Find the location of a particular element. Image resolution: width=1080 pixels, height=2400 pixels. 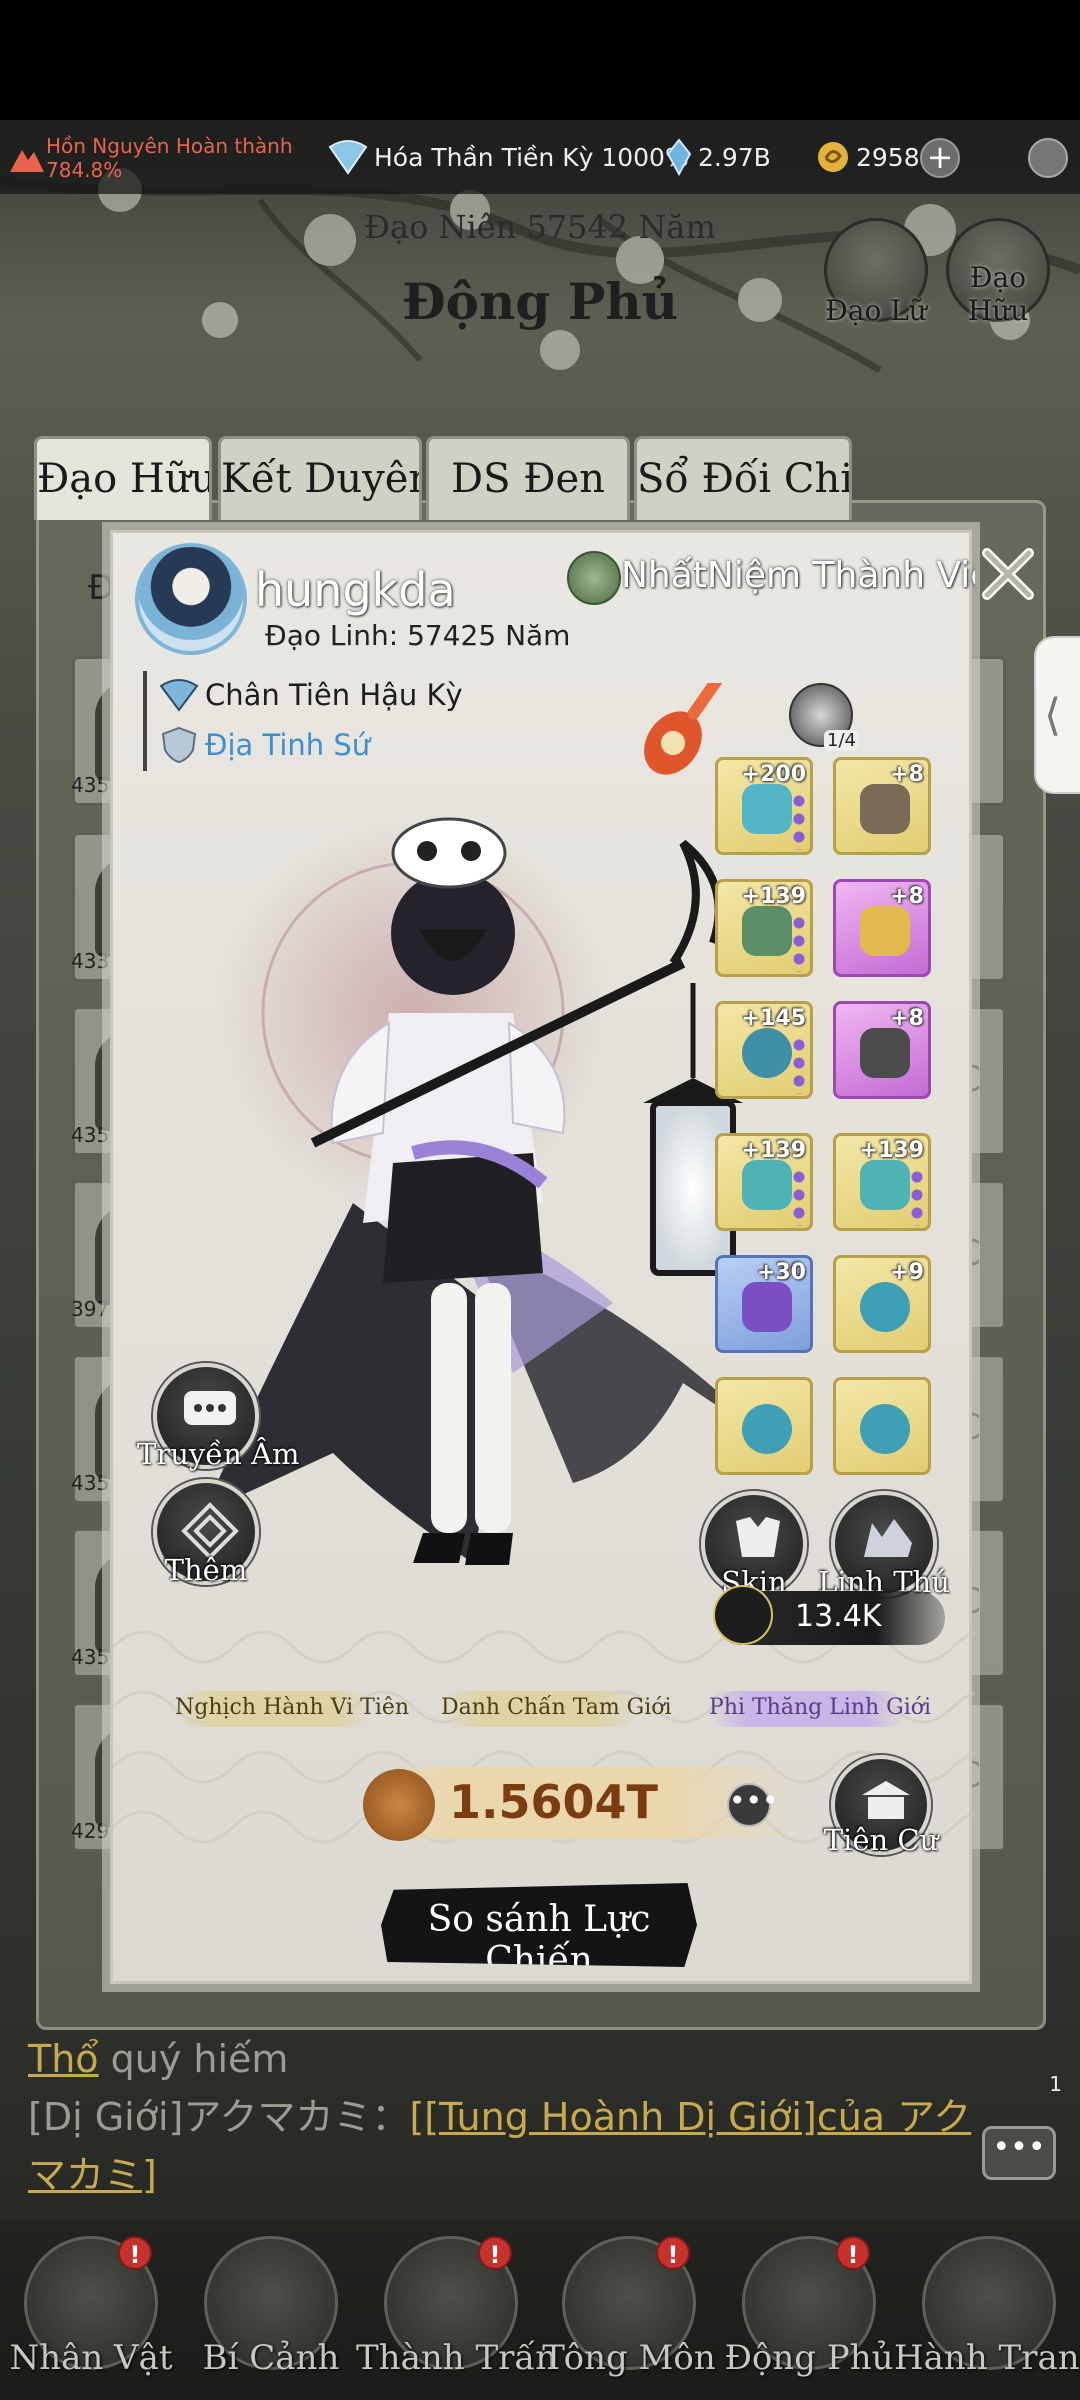

add-currency-button: + is located at coordinates (940, 158).